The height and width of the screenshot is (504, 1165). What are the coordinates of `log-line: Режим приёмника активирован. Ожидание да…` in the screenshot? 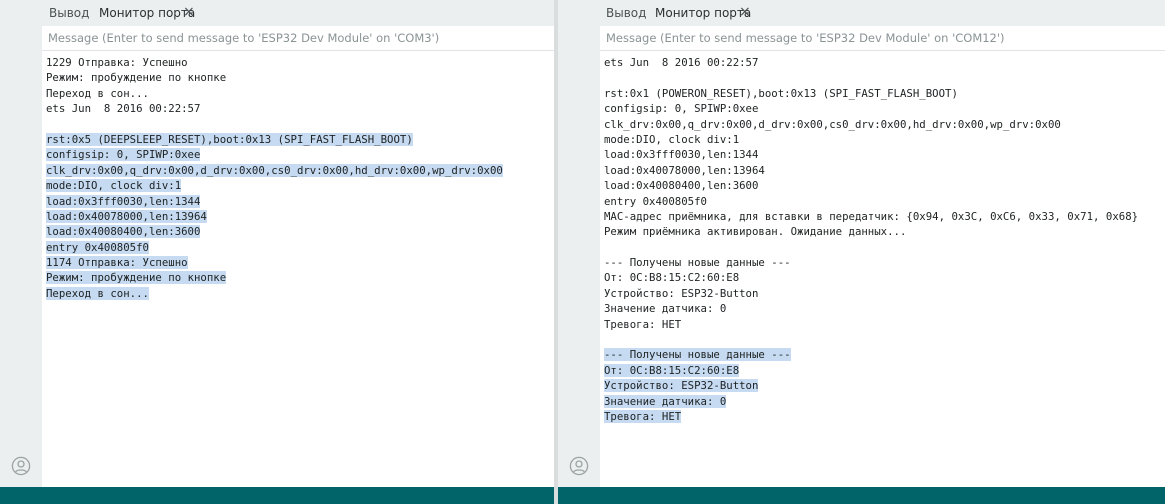 It's located at (884, 231).